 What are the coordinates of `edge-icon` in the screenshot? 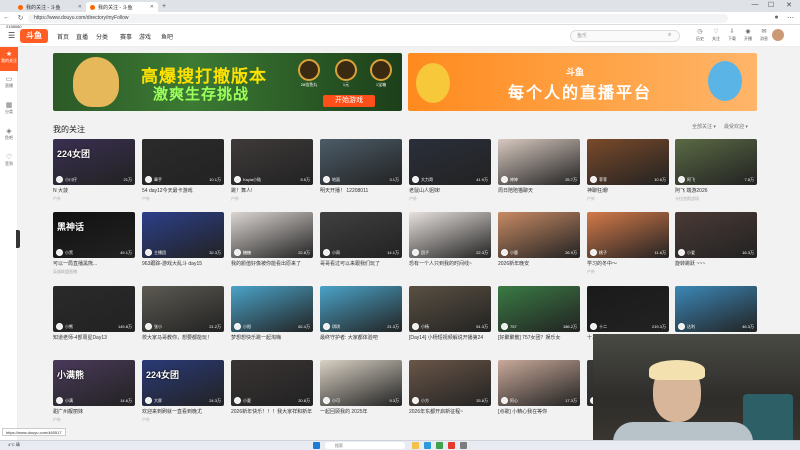 It's located at (427, 445).